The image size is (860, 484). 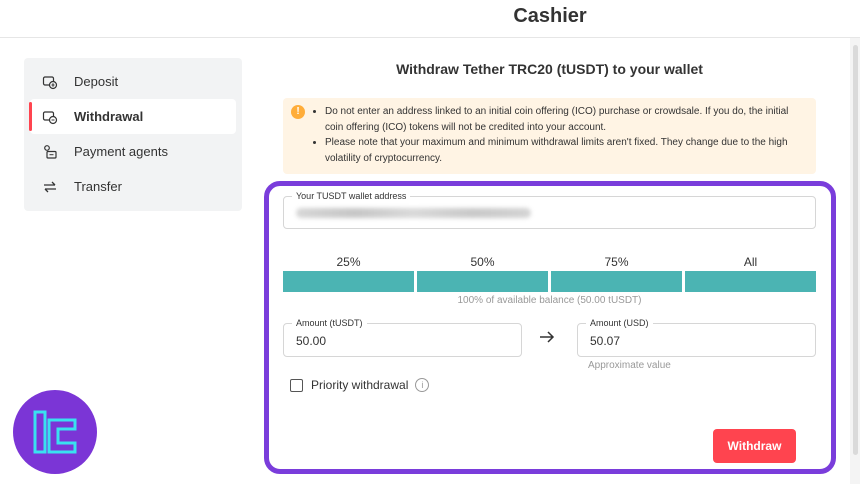 I want to click on amount-fiat-label: Amount (USD), so click(x=619, y=323).